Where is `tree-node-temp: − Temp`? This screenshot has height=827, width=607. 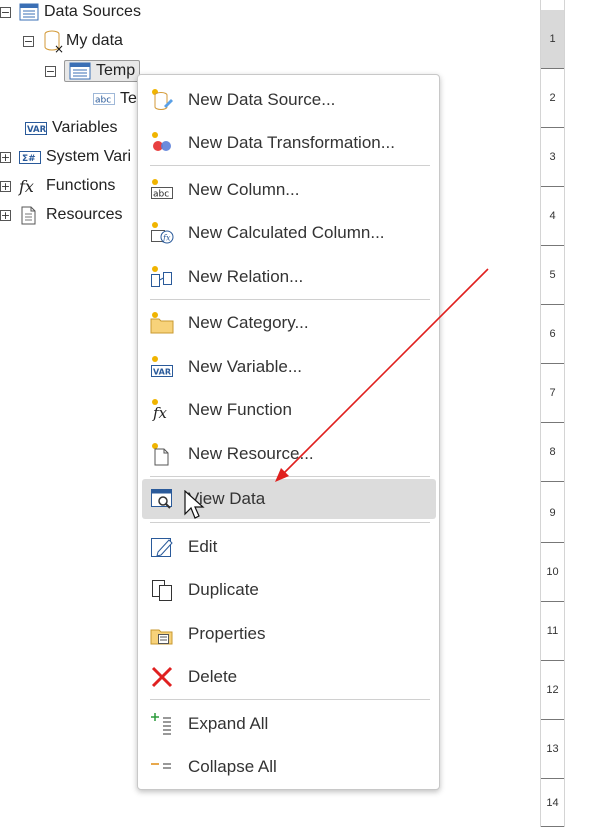
tree-node-temp: − Temp is located at coordinates (93, 71).